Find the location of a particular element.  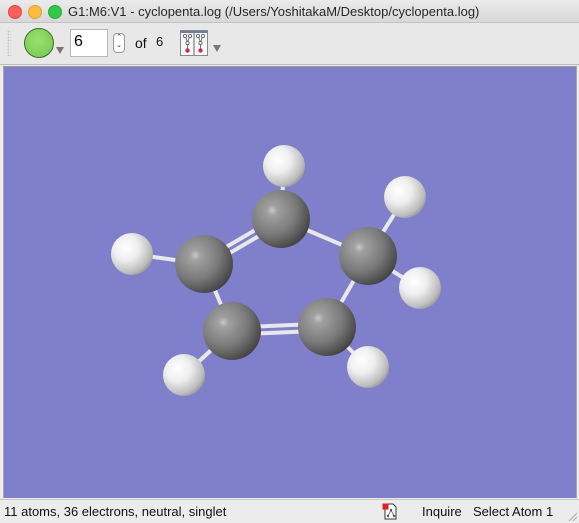

action-label: Select Atom 1 is located at coordinates (513, 511).